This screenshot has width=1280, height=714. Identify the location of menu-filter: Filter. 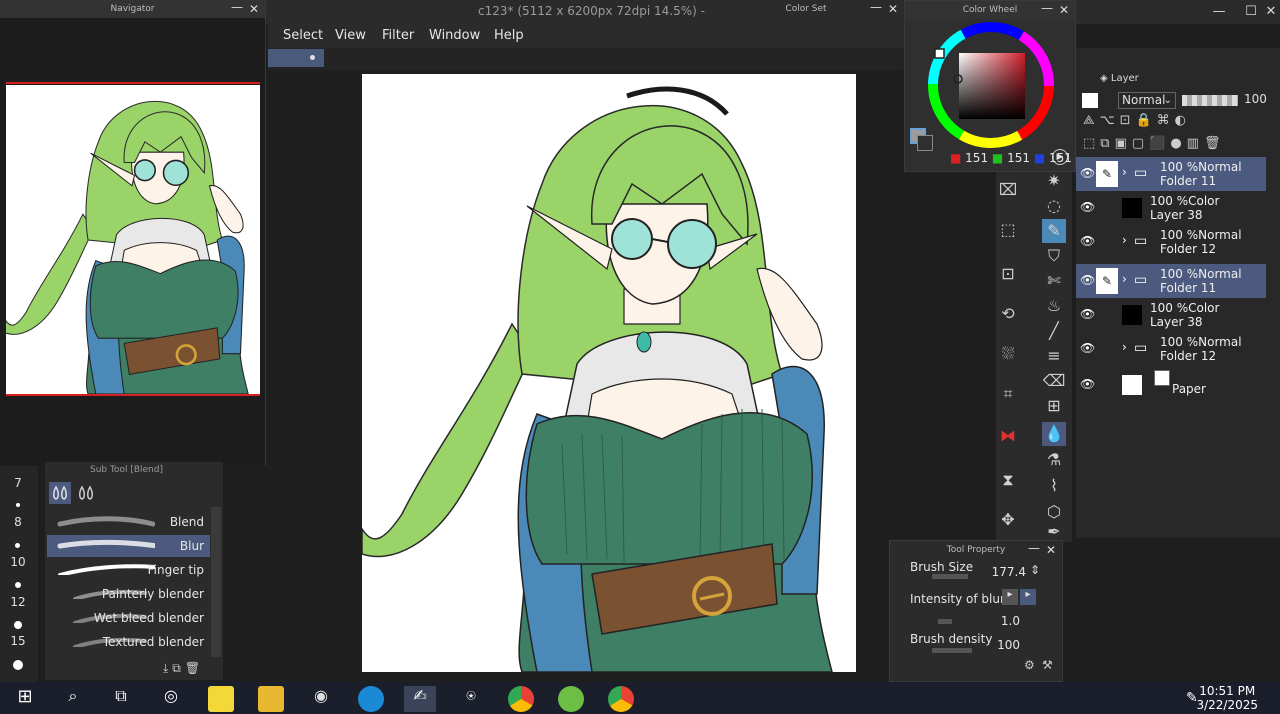
(398, 35).